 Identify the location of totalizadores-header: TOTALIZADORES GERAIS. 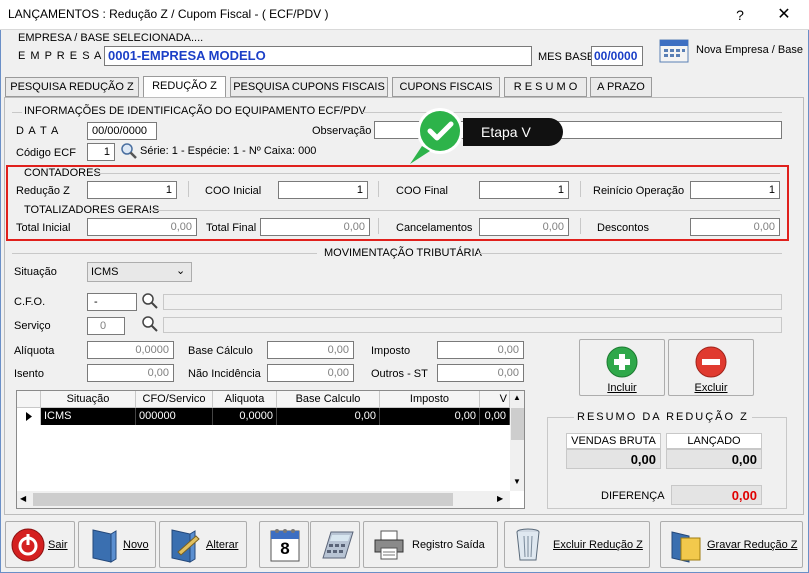
(92, 210).